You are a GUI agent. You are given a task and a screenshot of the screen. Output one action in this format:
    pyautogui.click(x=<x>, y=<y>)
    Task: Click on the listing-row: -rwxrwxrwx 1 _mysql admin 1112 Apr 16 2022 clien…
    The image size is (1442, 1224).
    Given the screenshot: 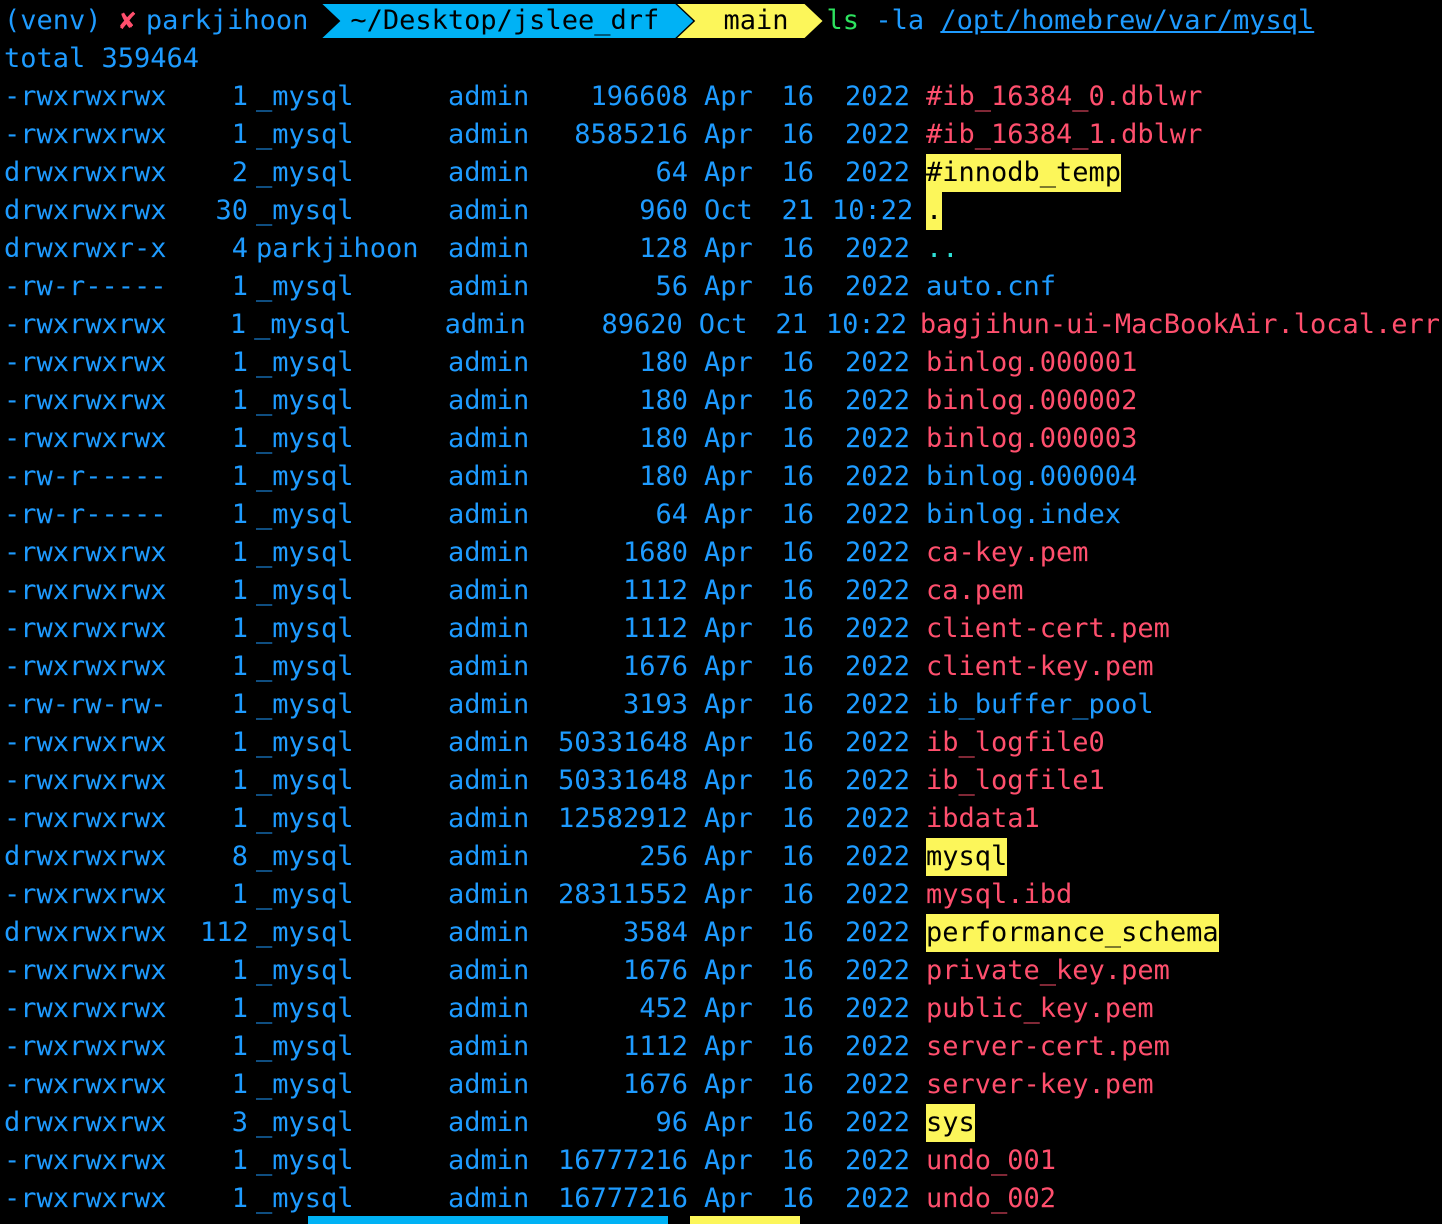 What is the action you would take?
    pyautogui.click(x=722, y=629)
    